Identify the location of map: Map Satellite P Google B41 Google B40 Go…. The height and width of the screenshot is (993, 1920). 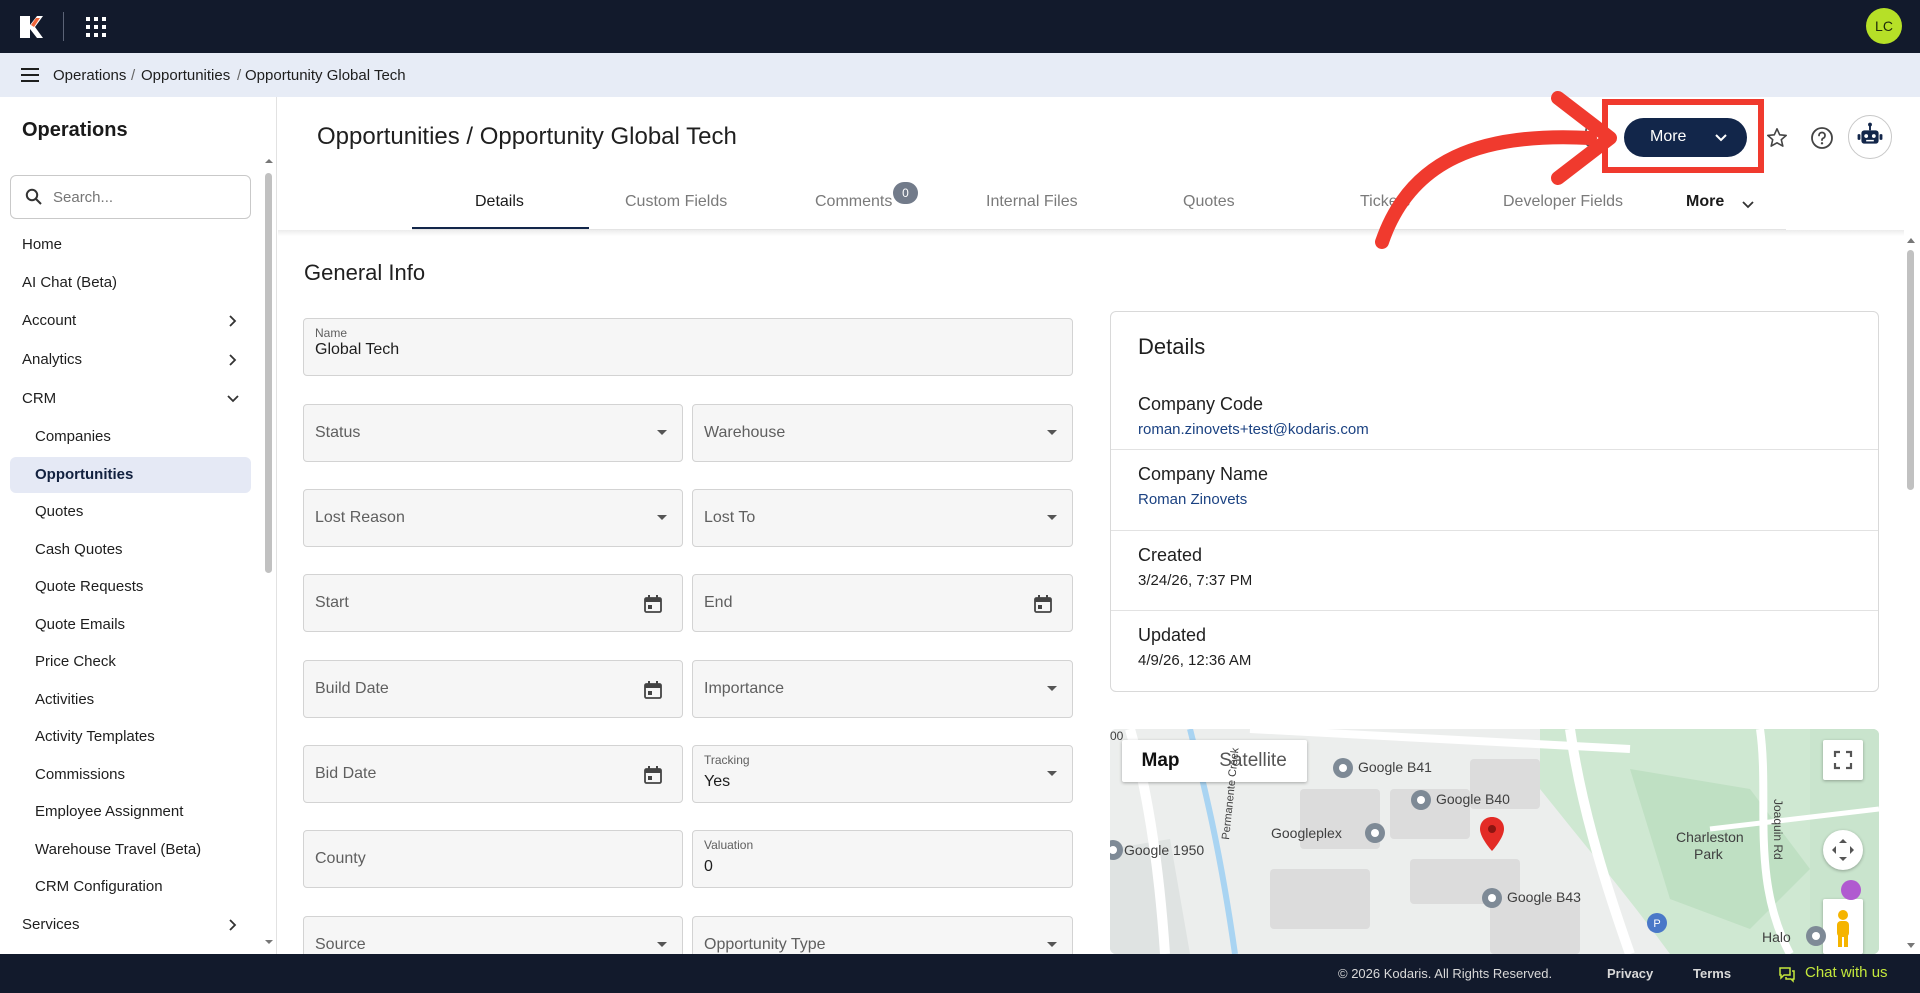
(1494, 841).